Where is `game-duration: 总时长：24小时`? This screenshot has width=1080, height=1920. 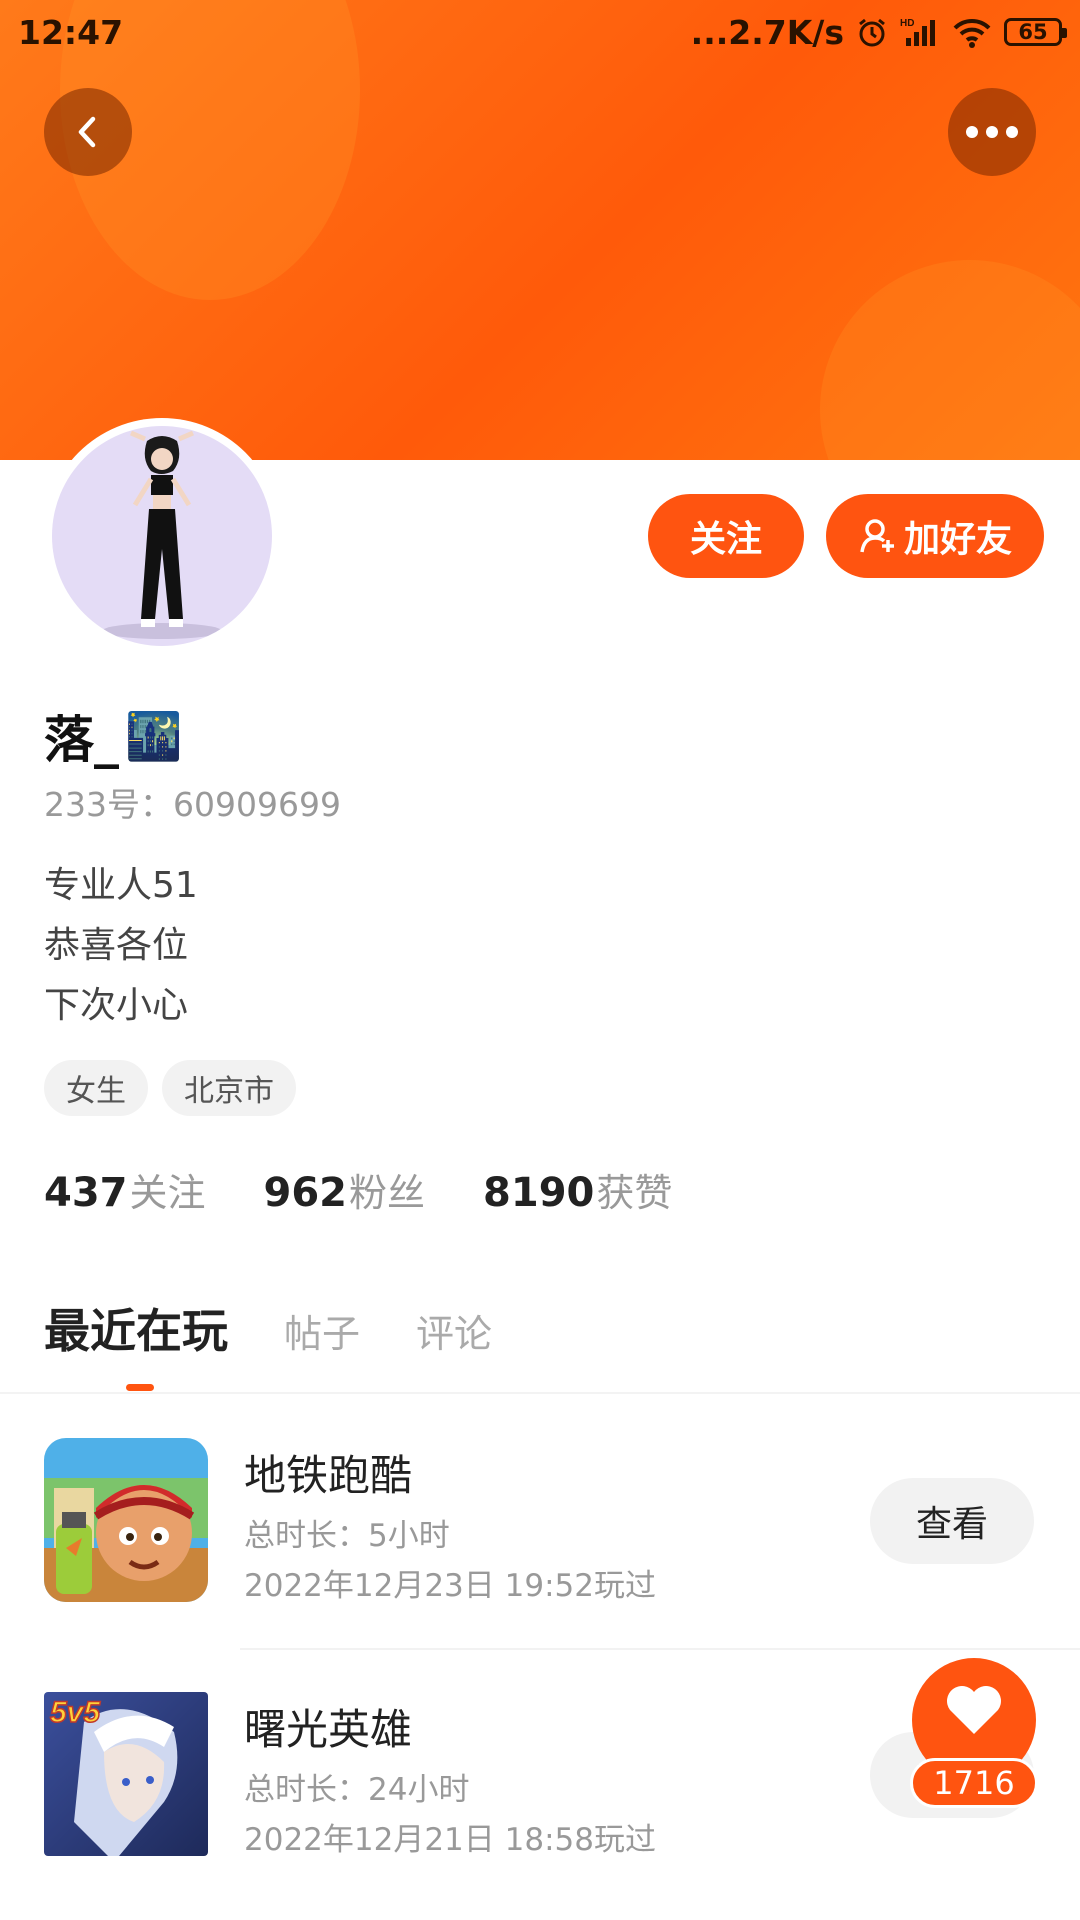 game-duration: 总时长：24小时 is located at coordinates (357, 1790).